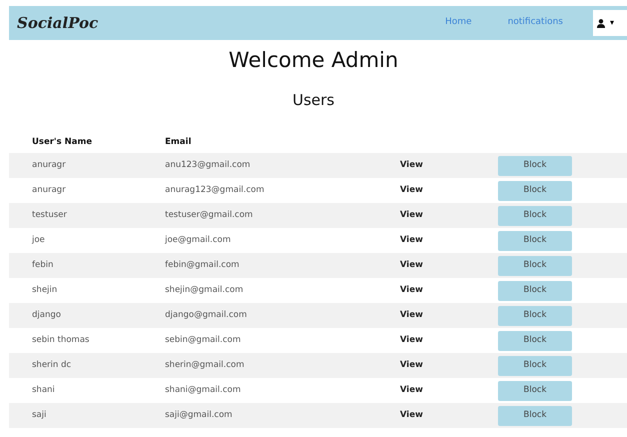 This screenshot has width=627, height=437. I want to click on table-cell: sherin@gmail.com, so click(204, 365).